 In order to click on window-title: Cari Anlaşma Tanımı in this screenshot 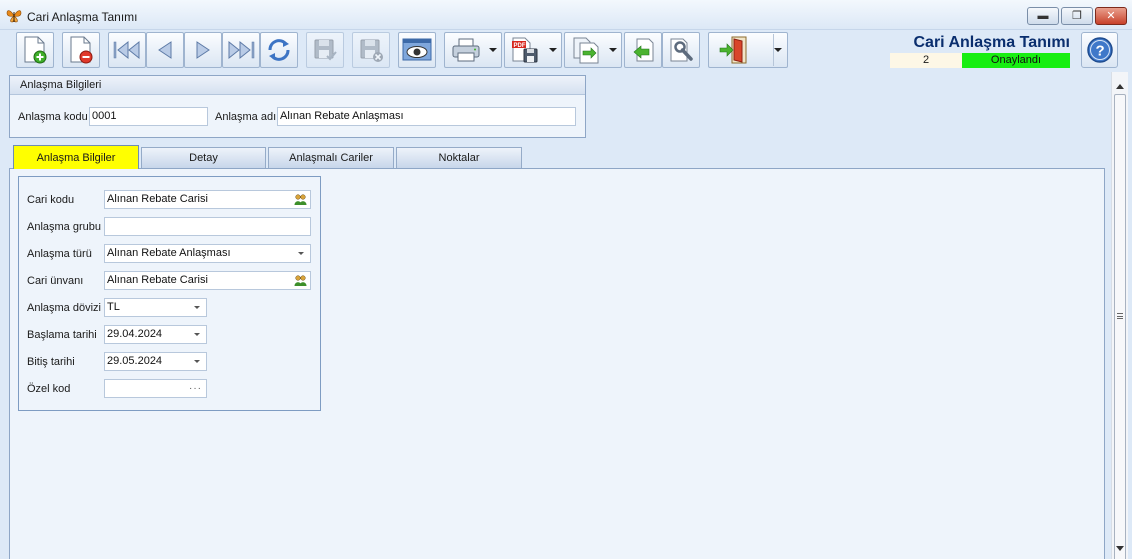, I will do `click(82, 17)`.